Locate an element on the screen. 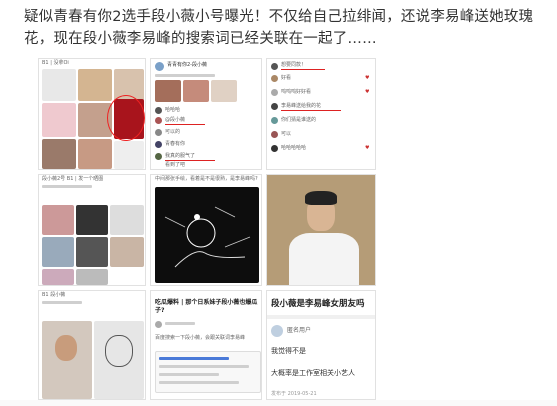  photo-empty is located at coordinates (129, 155).